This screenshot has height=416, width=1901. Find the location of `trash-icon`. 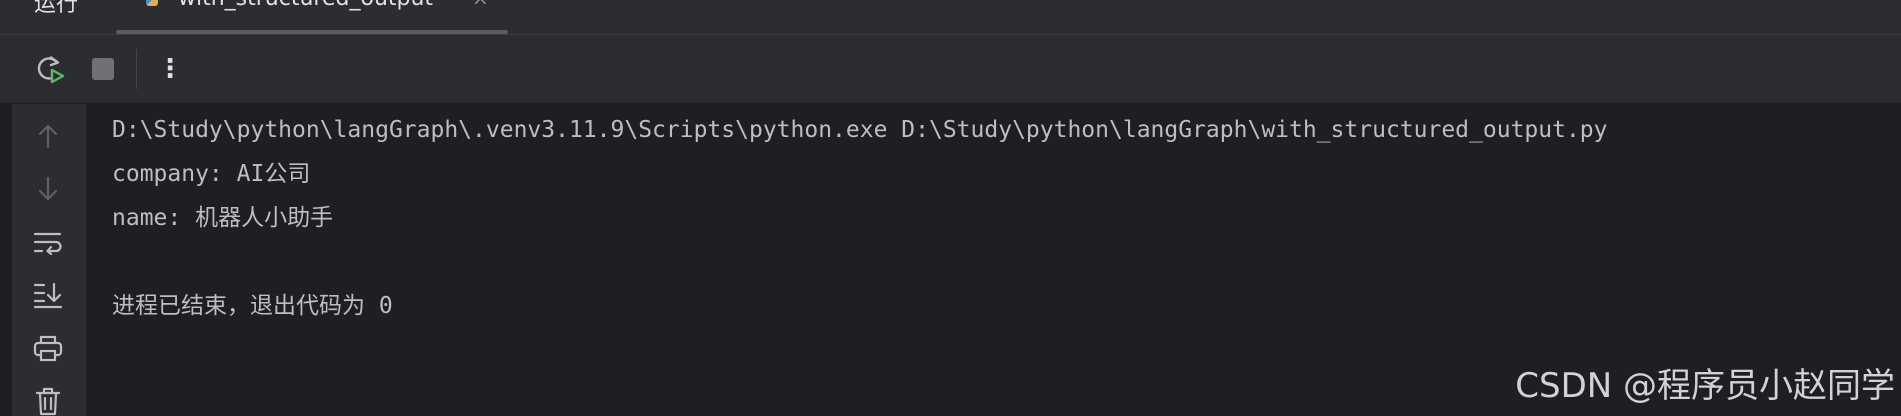

trash-icon is located at coordinates (48, 401).